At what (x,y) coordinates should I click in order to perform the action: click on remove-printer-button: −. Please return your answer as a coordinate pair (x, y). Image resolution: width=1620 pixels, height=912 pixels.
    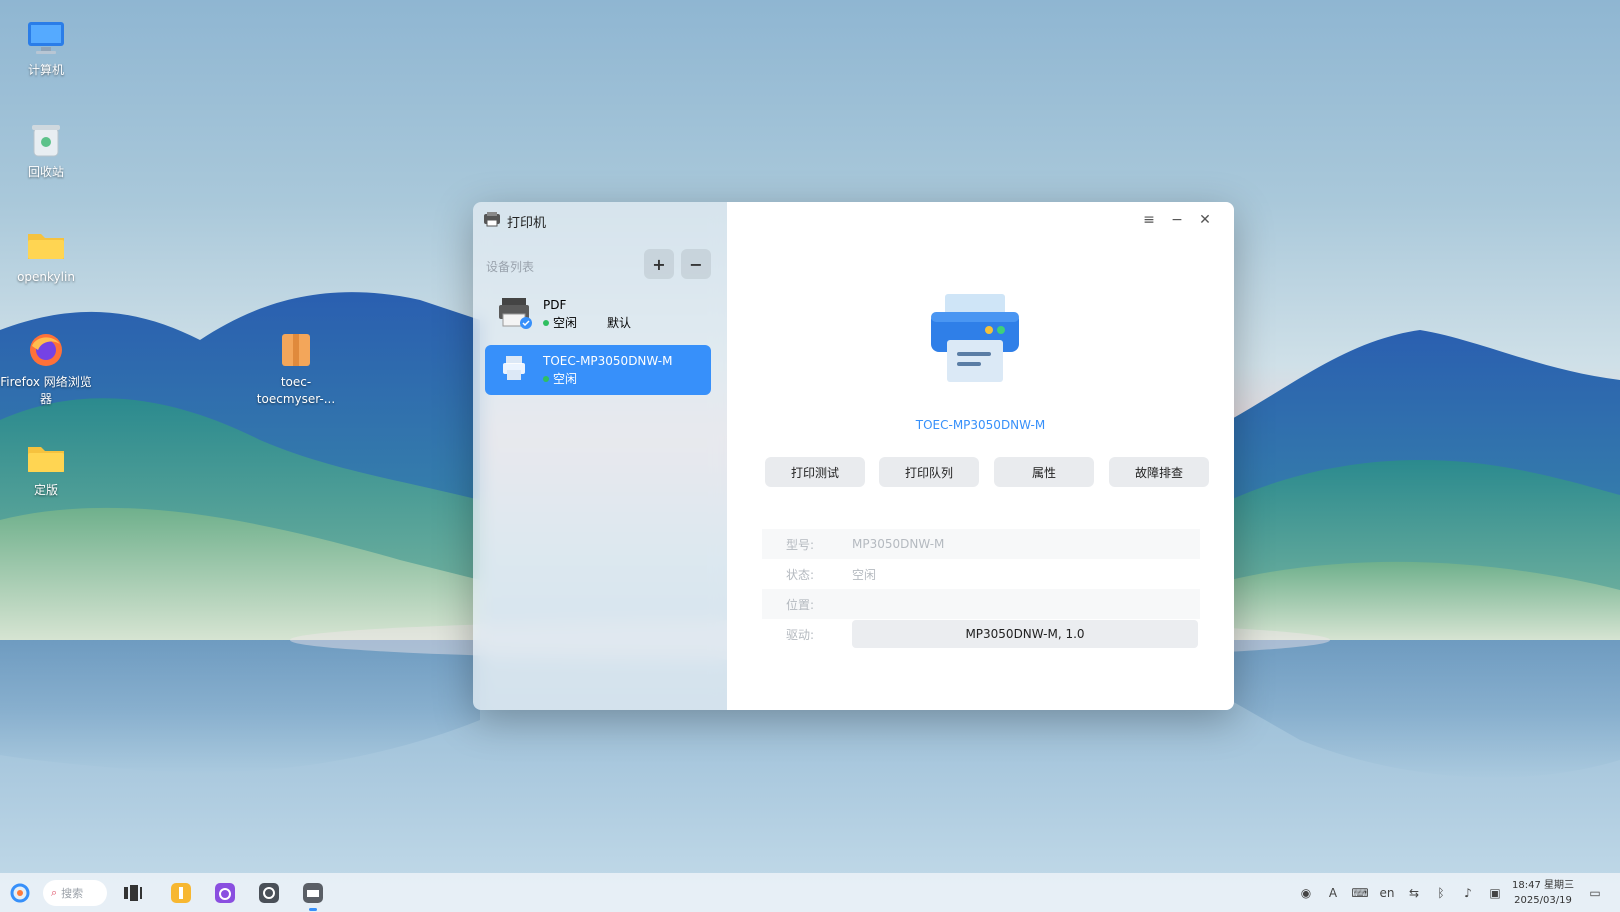
    Looking at the image, I should click on (696, 264).